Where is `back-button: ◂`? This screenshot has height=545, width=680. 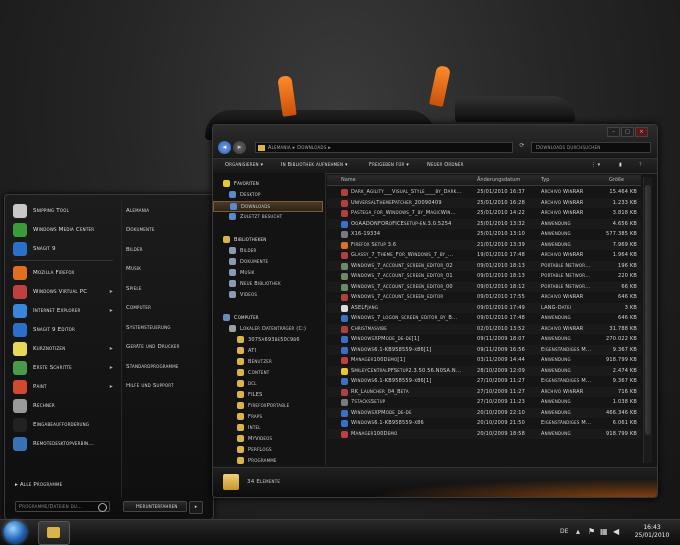
back-button: ◂ is located at coordinates (224, 147).